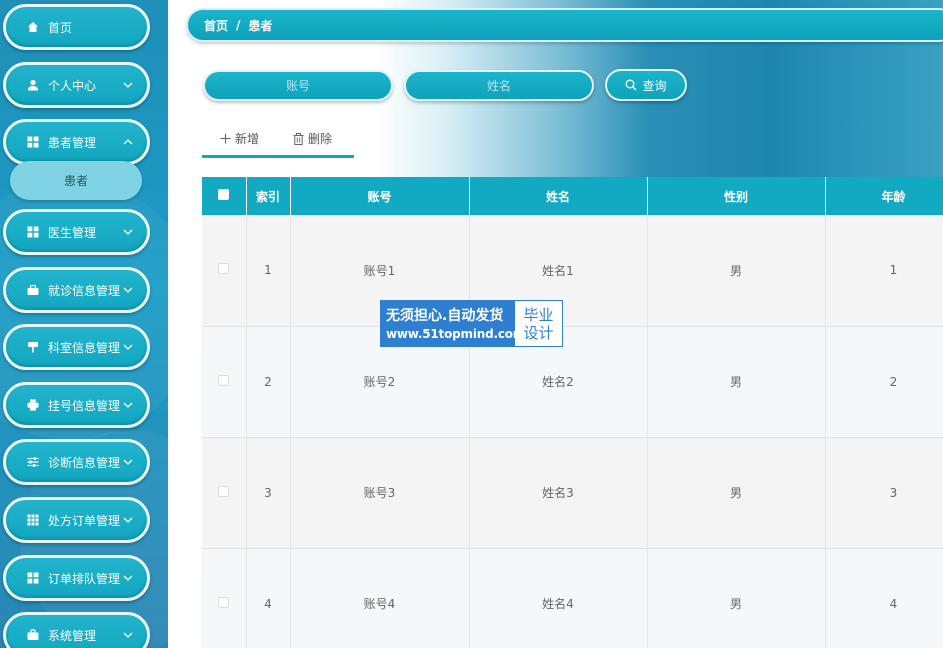 The height and width of the screenshot is (648, 943). Describe the element at coordinates (72, 635) in the screenshot. I see `sidebar-item-label: 系统管理` at that location.